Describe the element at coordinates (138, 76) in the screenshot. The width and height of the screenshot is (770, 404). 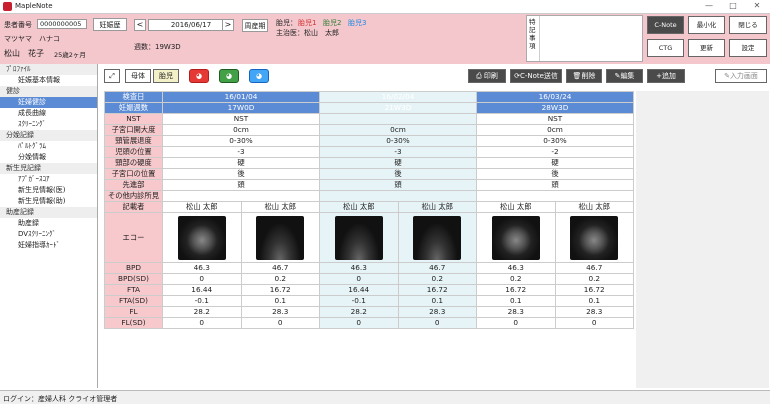
I see `mother-tab: 母体` at that location.